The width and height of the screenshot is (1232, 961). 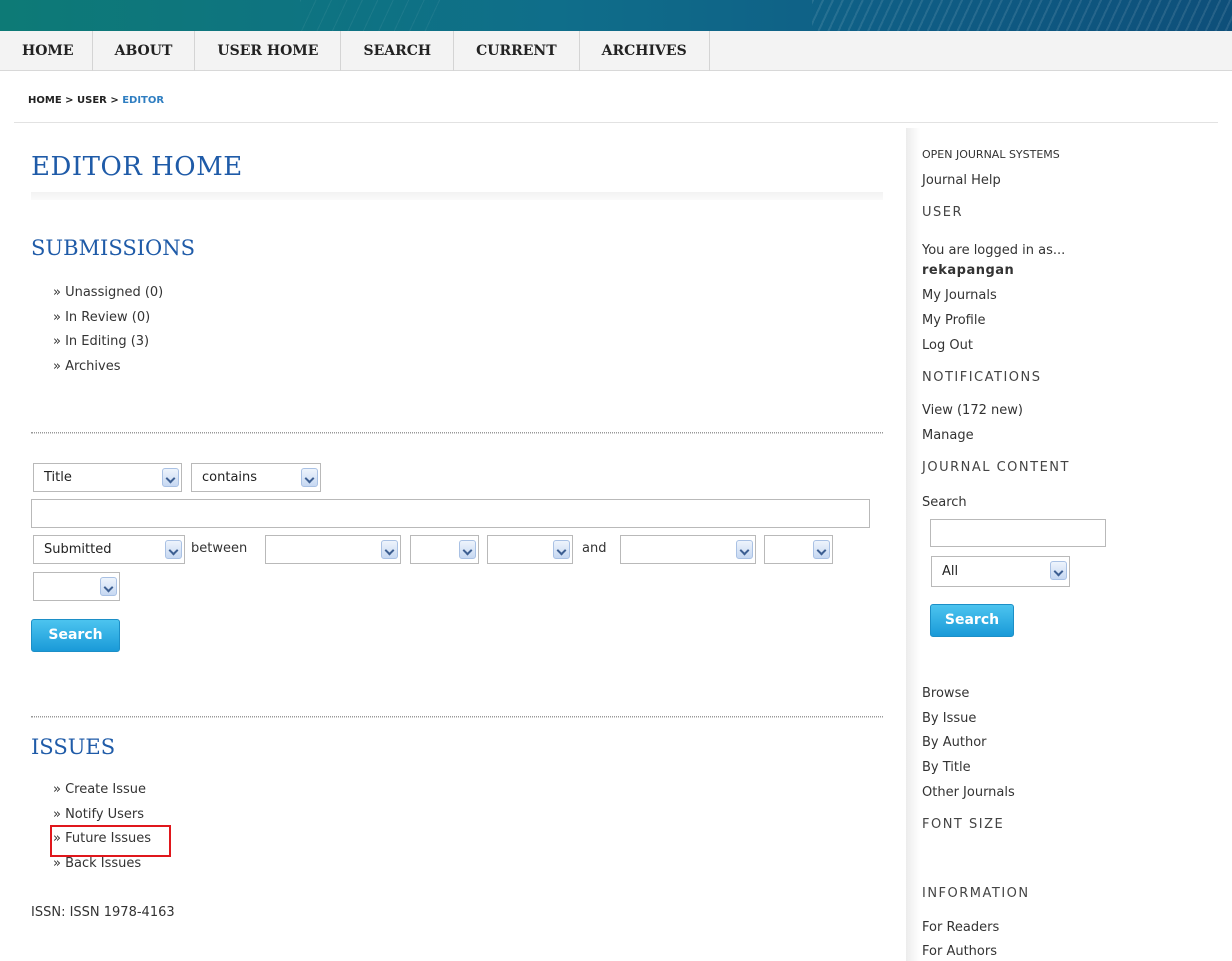 I want to click on submissions-archives-link: » Archives, so click(x=108, y=367).